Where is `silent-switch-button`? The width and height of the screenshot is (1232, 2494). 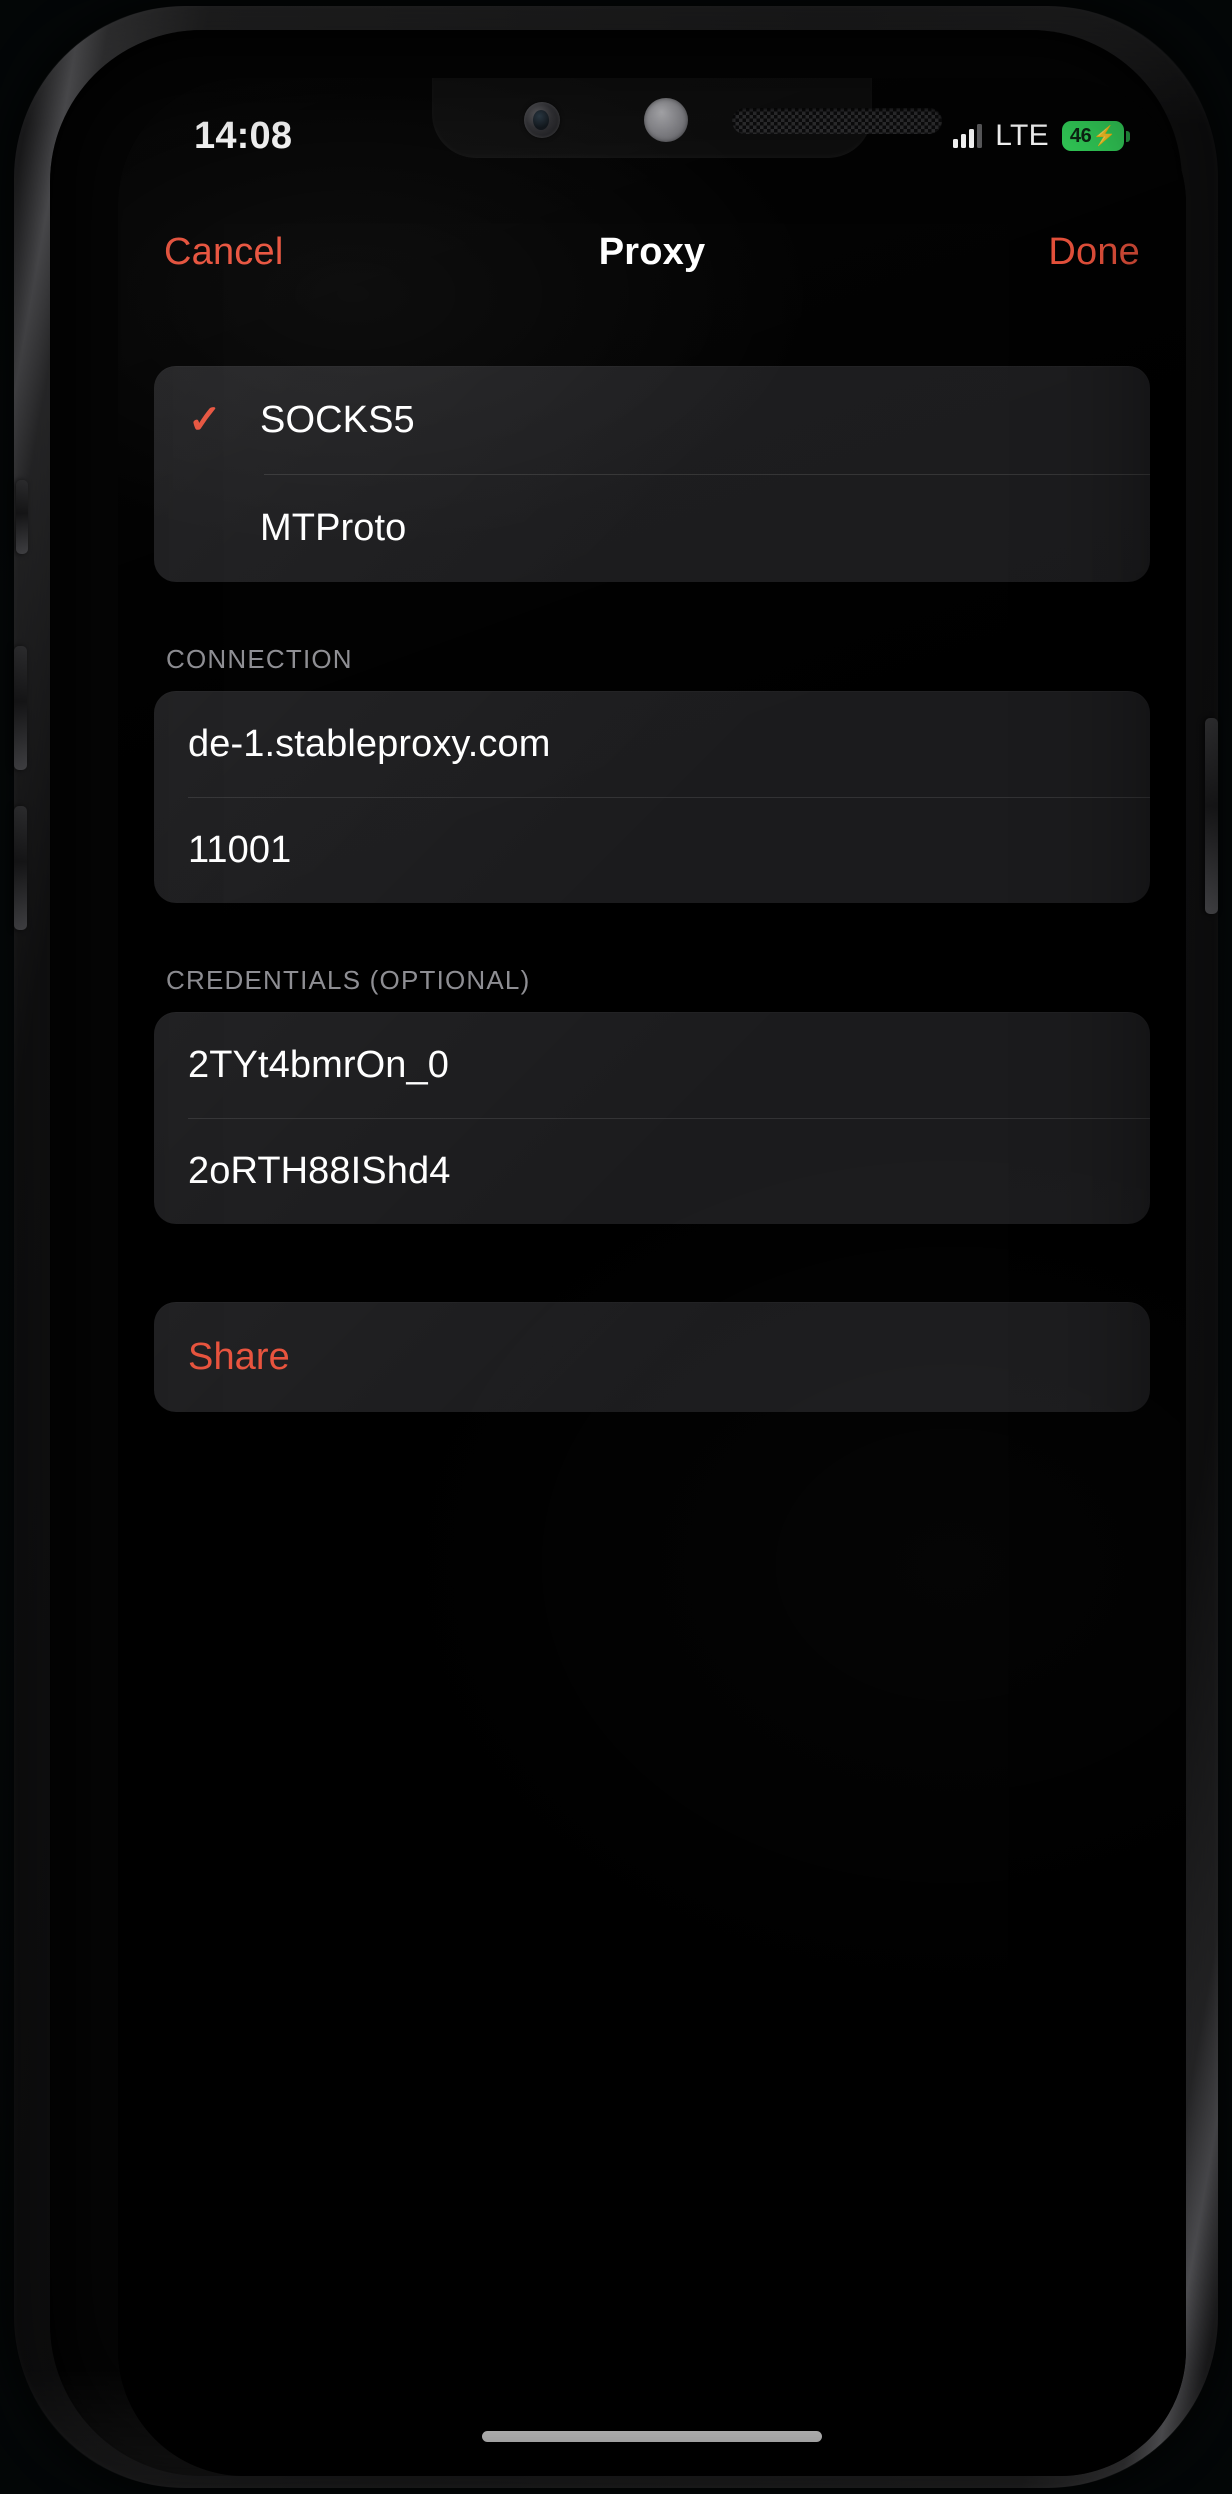 silent-switch-button is located at coordinates (22, 517).